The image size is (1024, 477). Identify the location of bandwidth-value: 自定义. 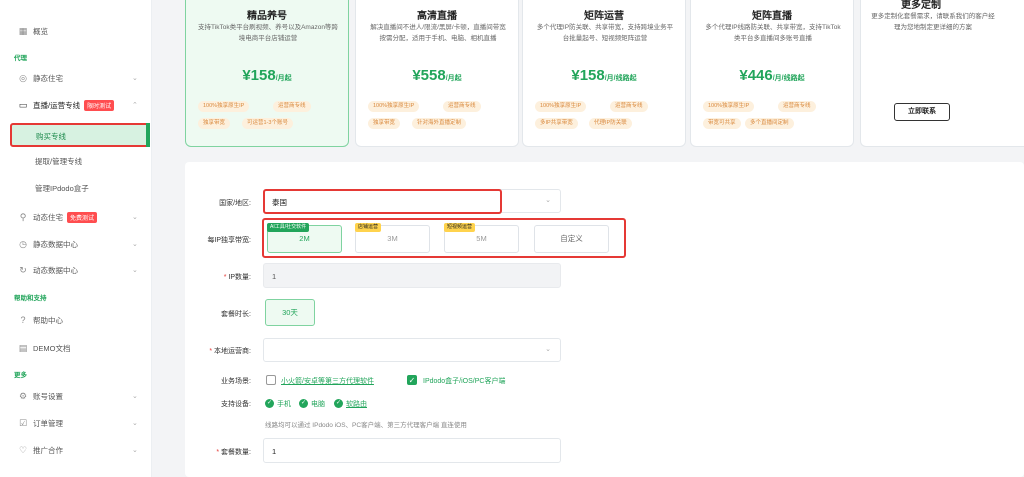
(571, 238).